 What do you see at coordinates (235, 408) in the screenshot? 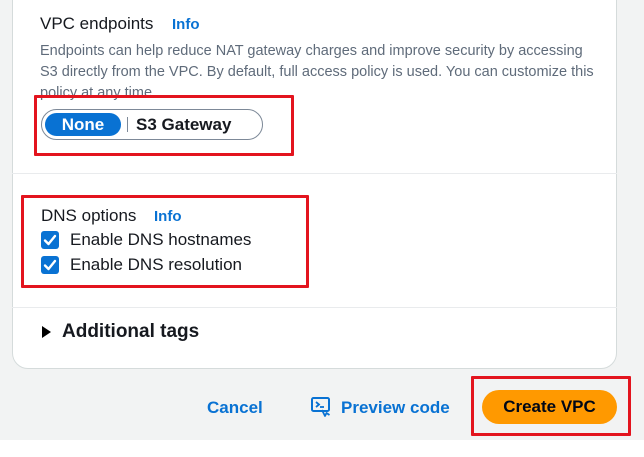
I see `cancel-button: Cancel` at bounding box center [235, 408].